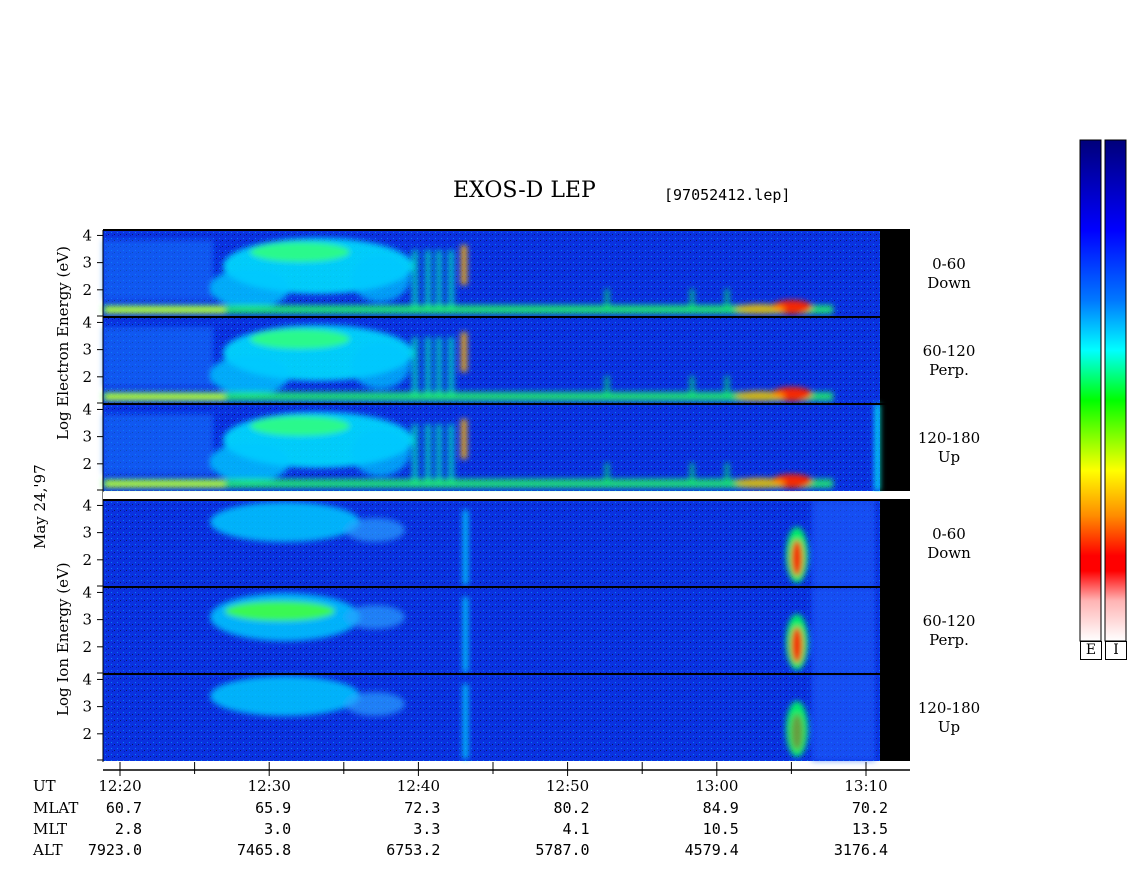 The image size is (1130, 875). I want to click on mlat-value: 70.2, so click(869, 808).